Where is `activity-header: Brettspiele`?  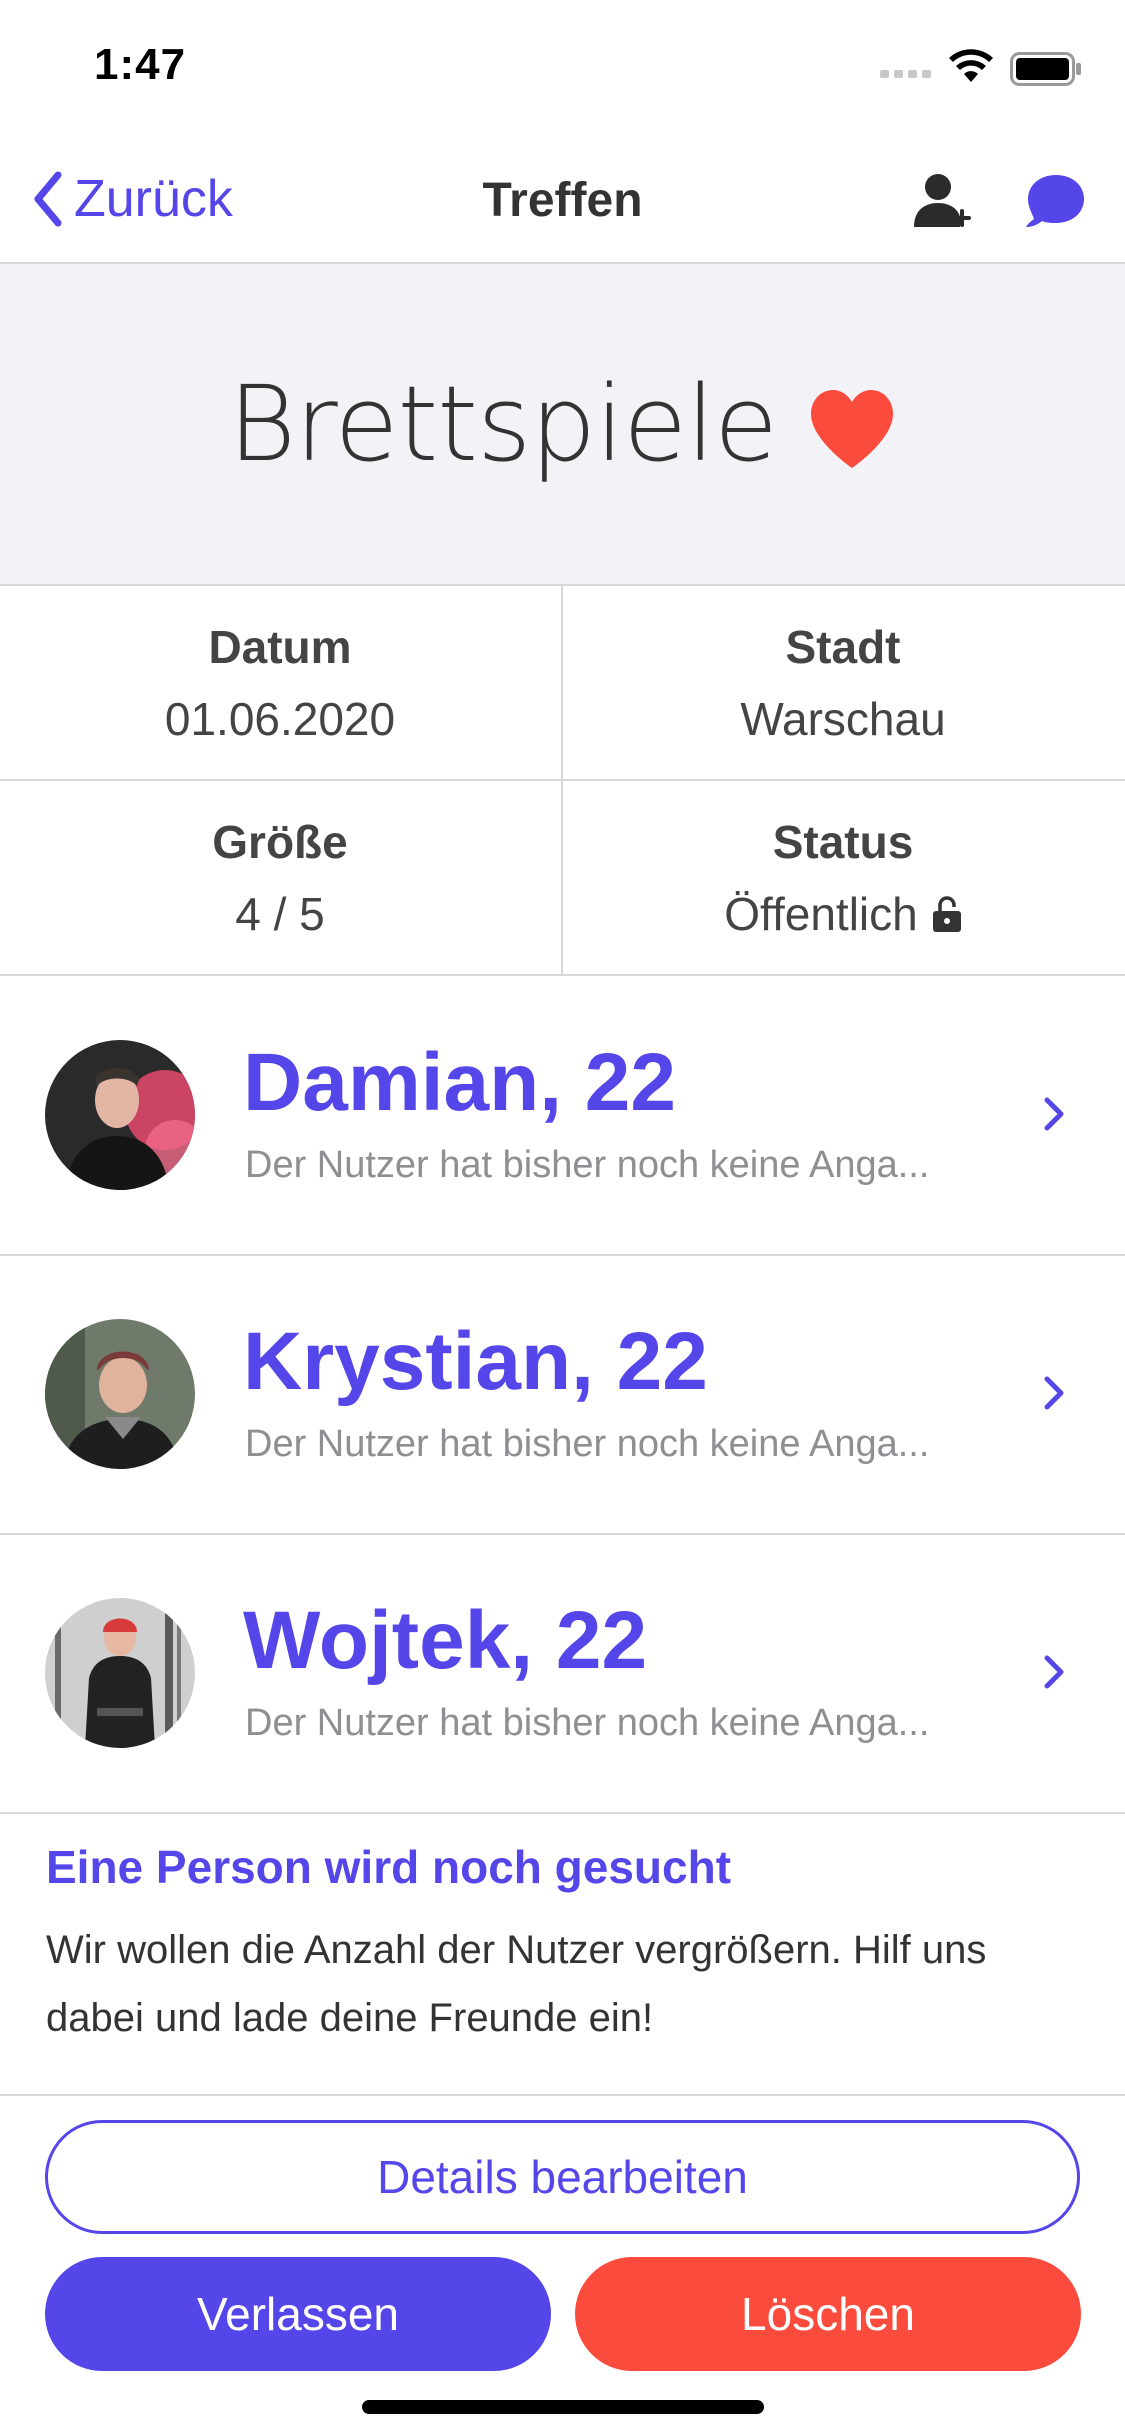 activity-header: Brettspiele is located at coordinates (562, 425).